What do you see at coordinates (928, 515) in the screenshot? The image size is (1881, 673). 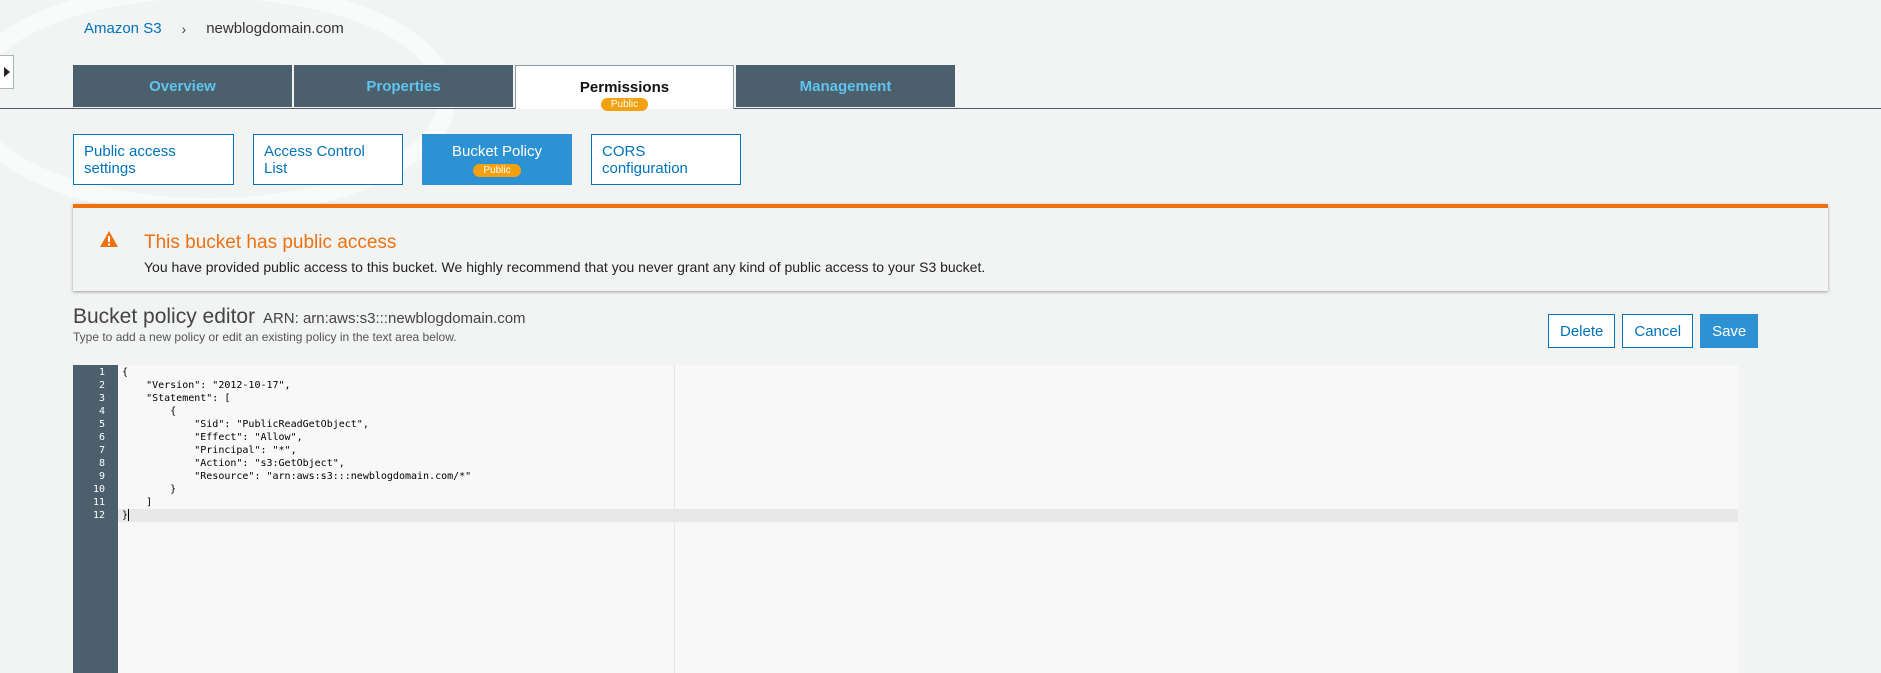 I see `code-line-current: }` at bounding box center [928, 515].